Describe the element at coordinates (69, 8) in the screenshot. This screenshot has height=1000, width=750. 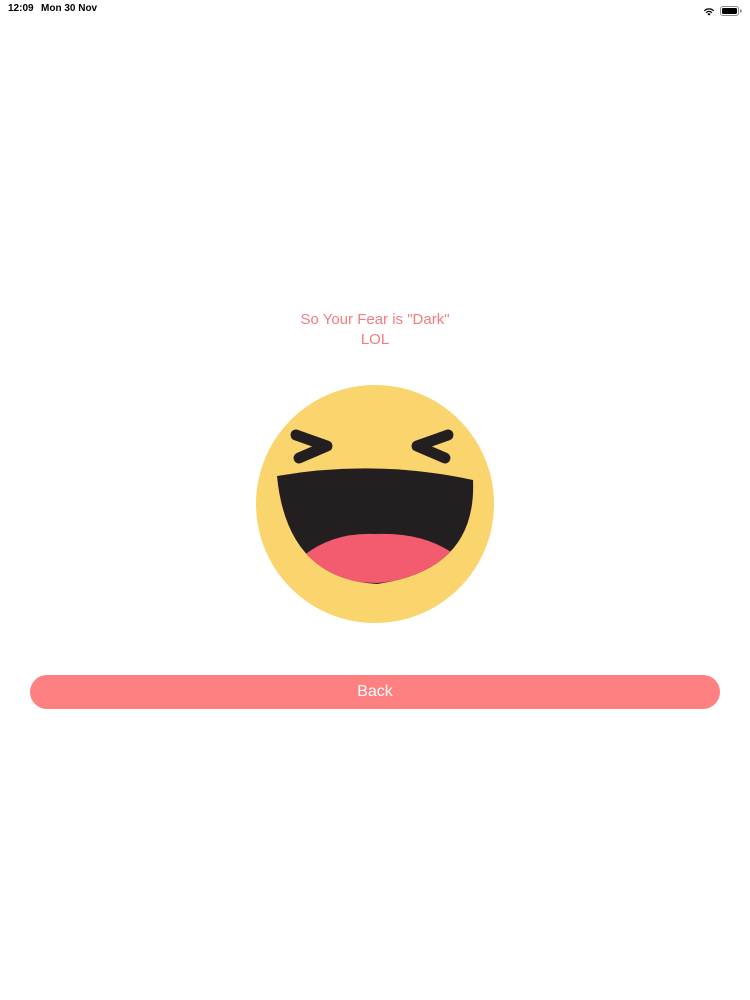
I see `status-date: Mon 30 Nov` at that location.